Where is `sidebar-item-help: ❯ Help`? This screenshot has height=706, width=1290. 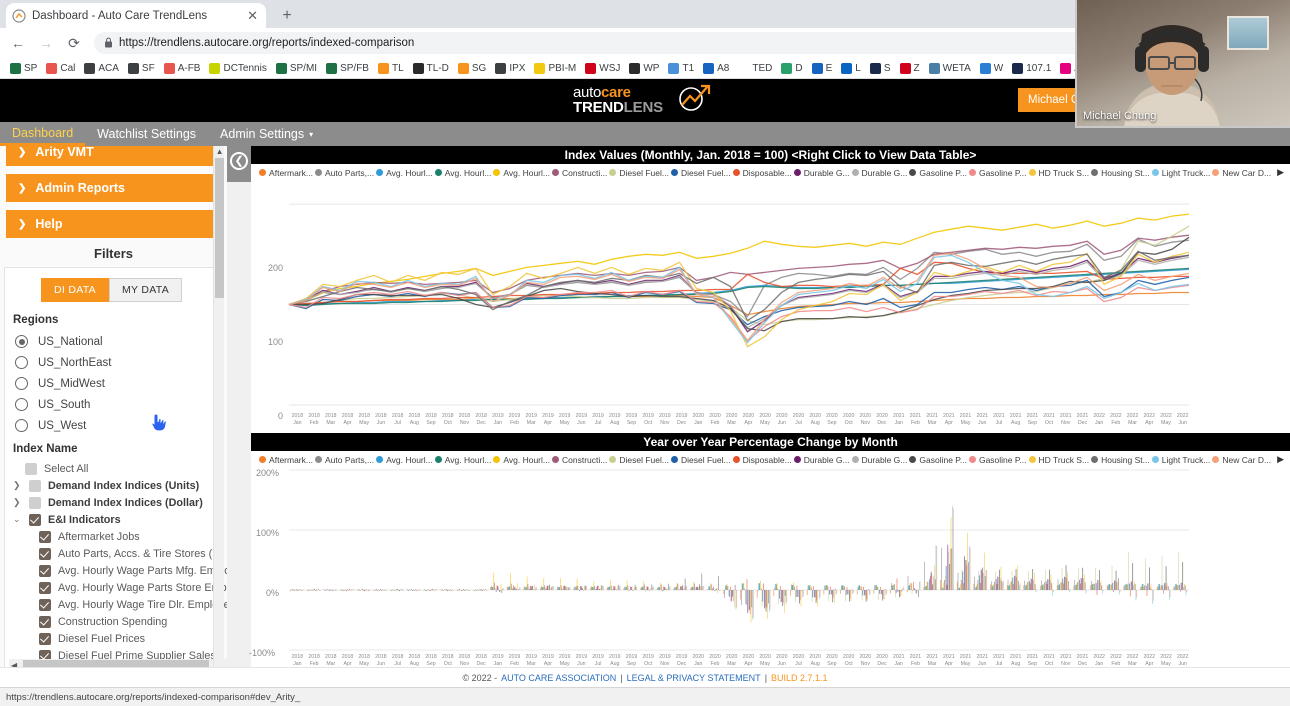 sidebar-item-help: ❯ Help is located at coordinates (114, 224).